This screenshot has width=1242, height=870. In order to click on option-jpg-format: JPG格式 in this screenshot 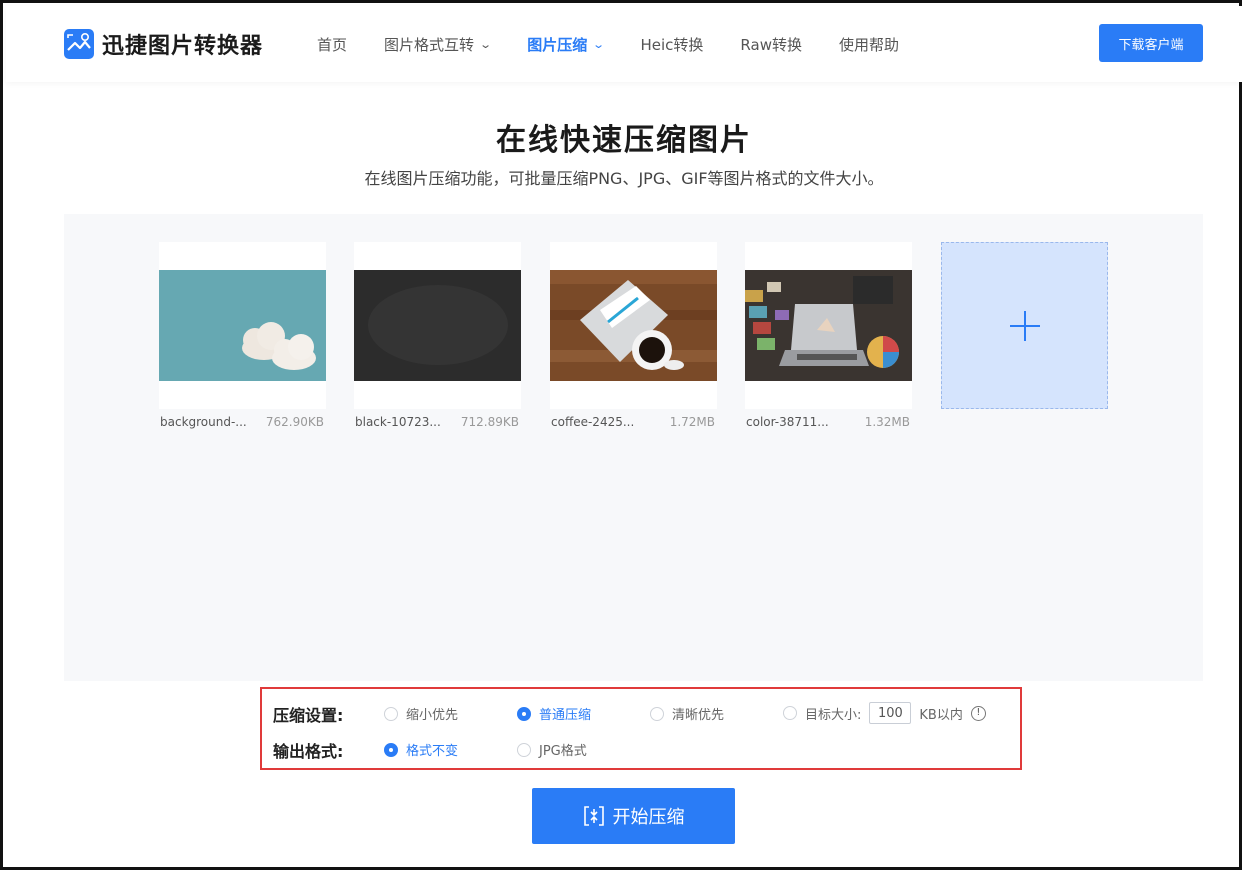, I will do `click(552, 749)`.